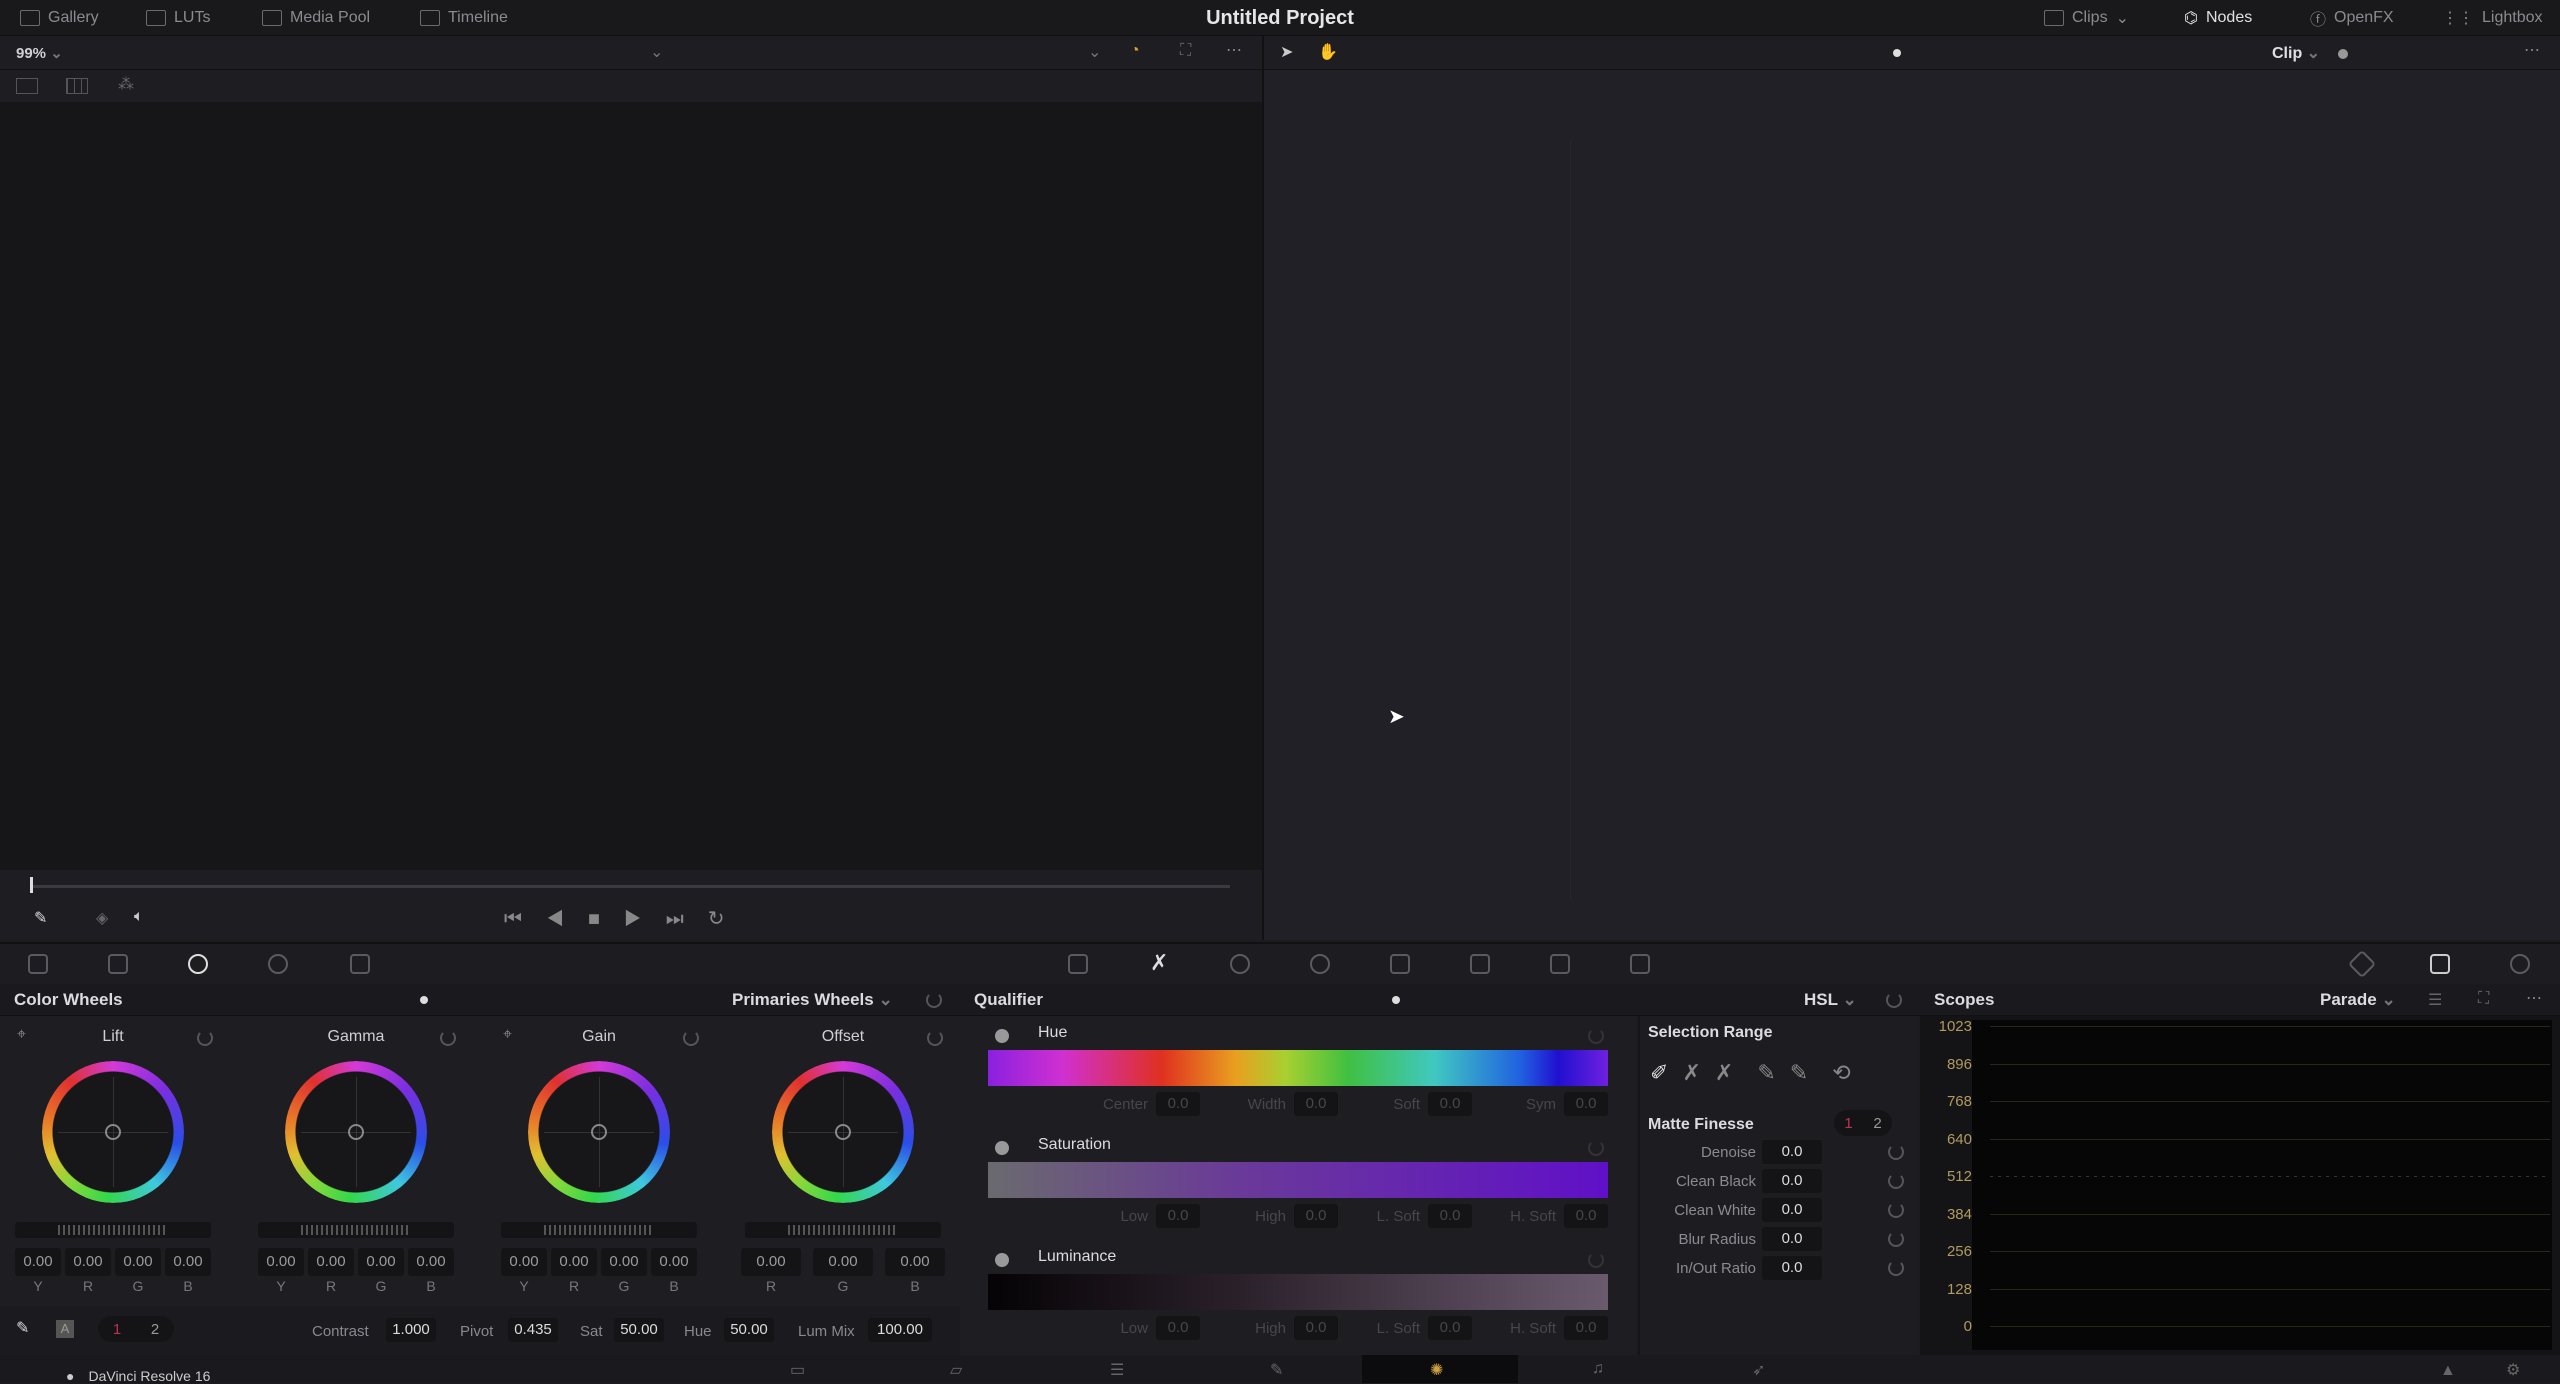 This screenshot has width=2560, height=1384. I want to click on sizing-icon, so click(1560, 964).